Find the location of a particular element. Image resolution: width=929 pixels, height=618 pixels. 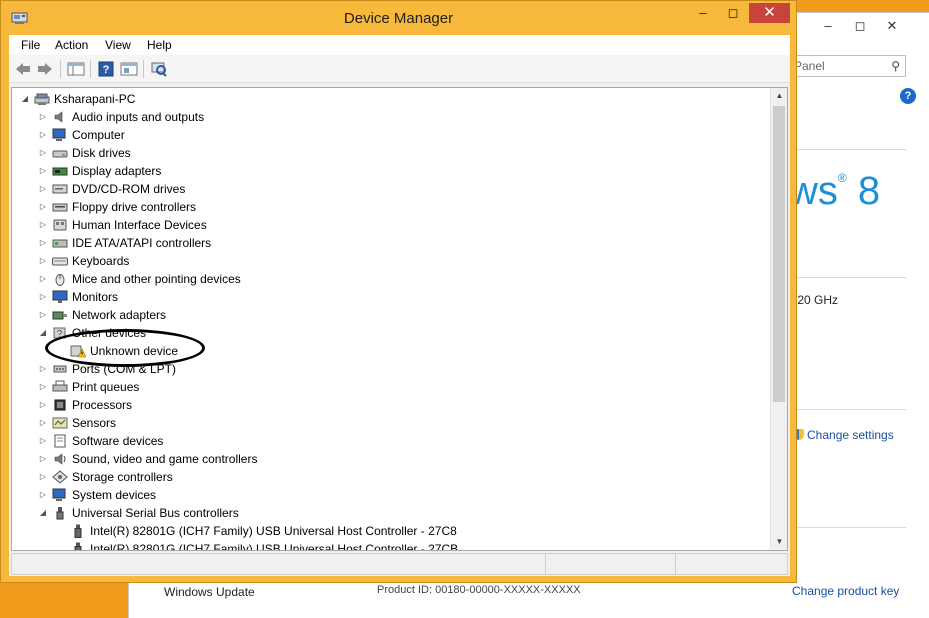

menu-file: File is located at coordinates (30, 45).